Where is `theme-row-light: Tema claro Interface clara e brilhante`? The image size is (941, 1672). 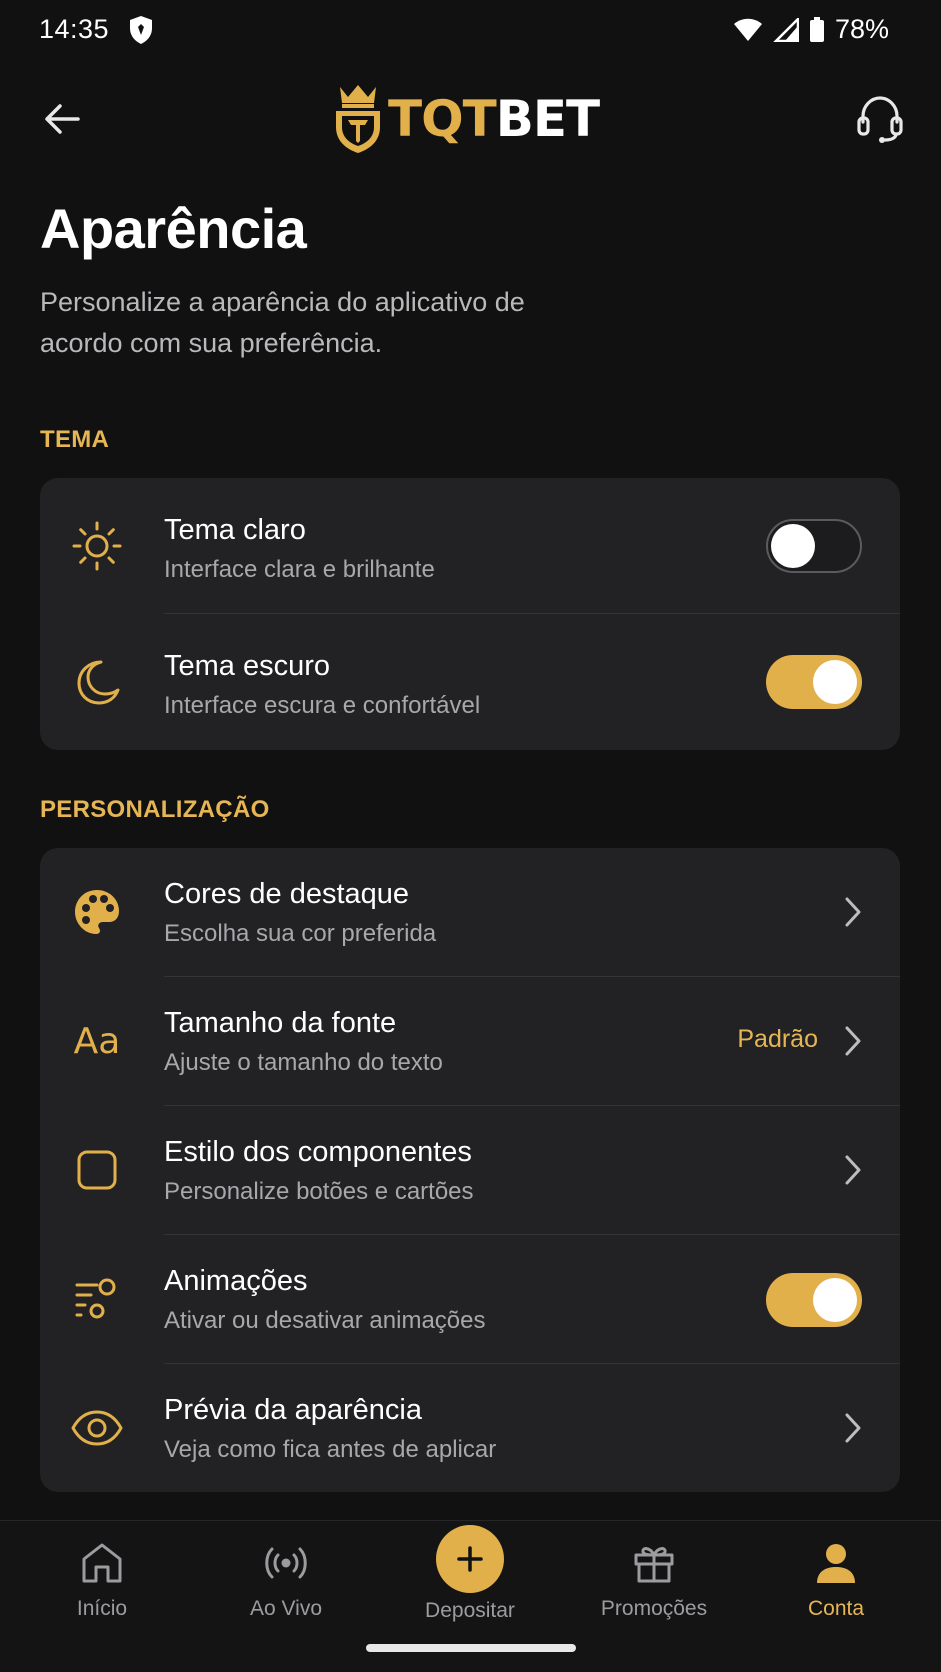
theme-row-light: Tema claro Interface clara e brilhante is located at coordinates (470, 546).